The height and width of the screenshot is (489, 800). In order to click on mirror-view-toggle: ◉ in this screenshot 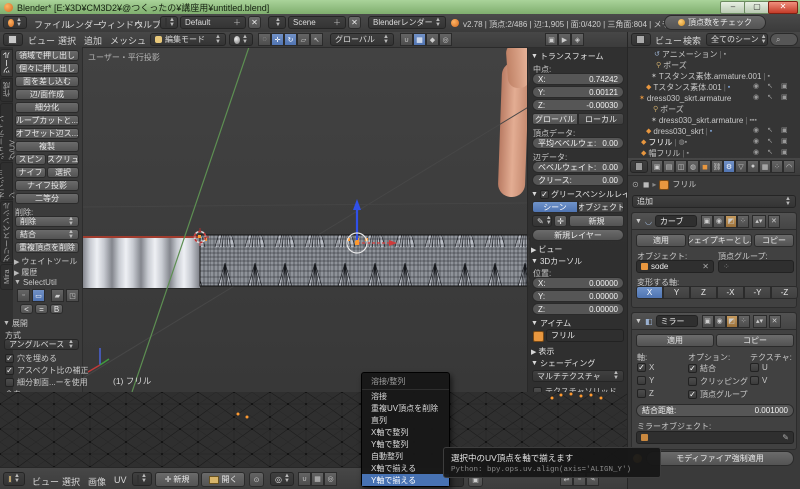, I will do `click(719, 321)`.